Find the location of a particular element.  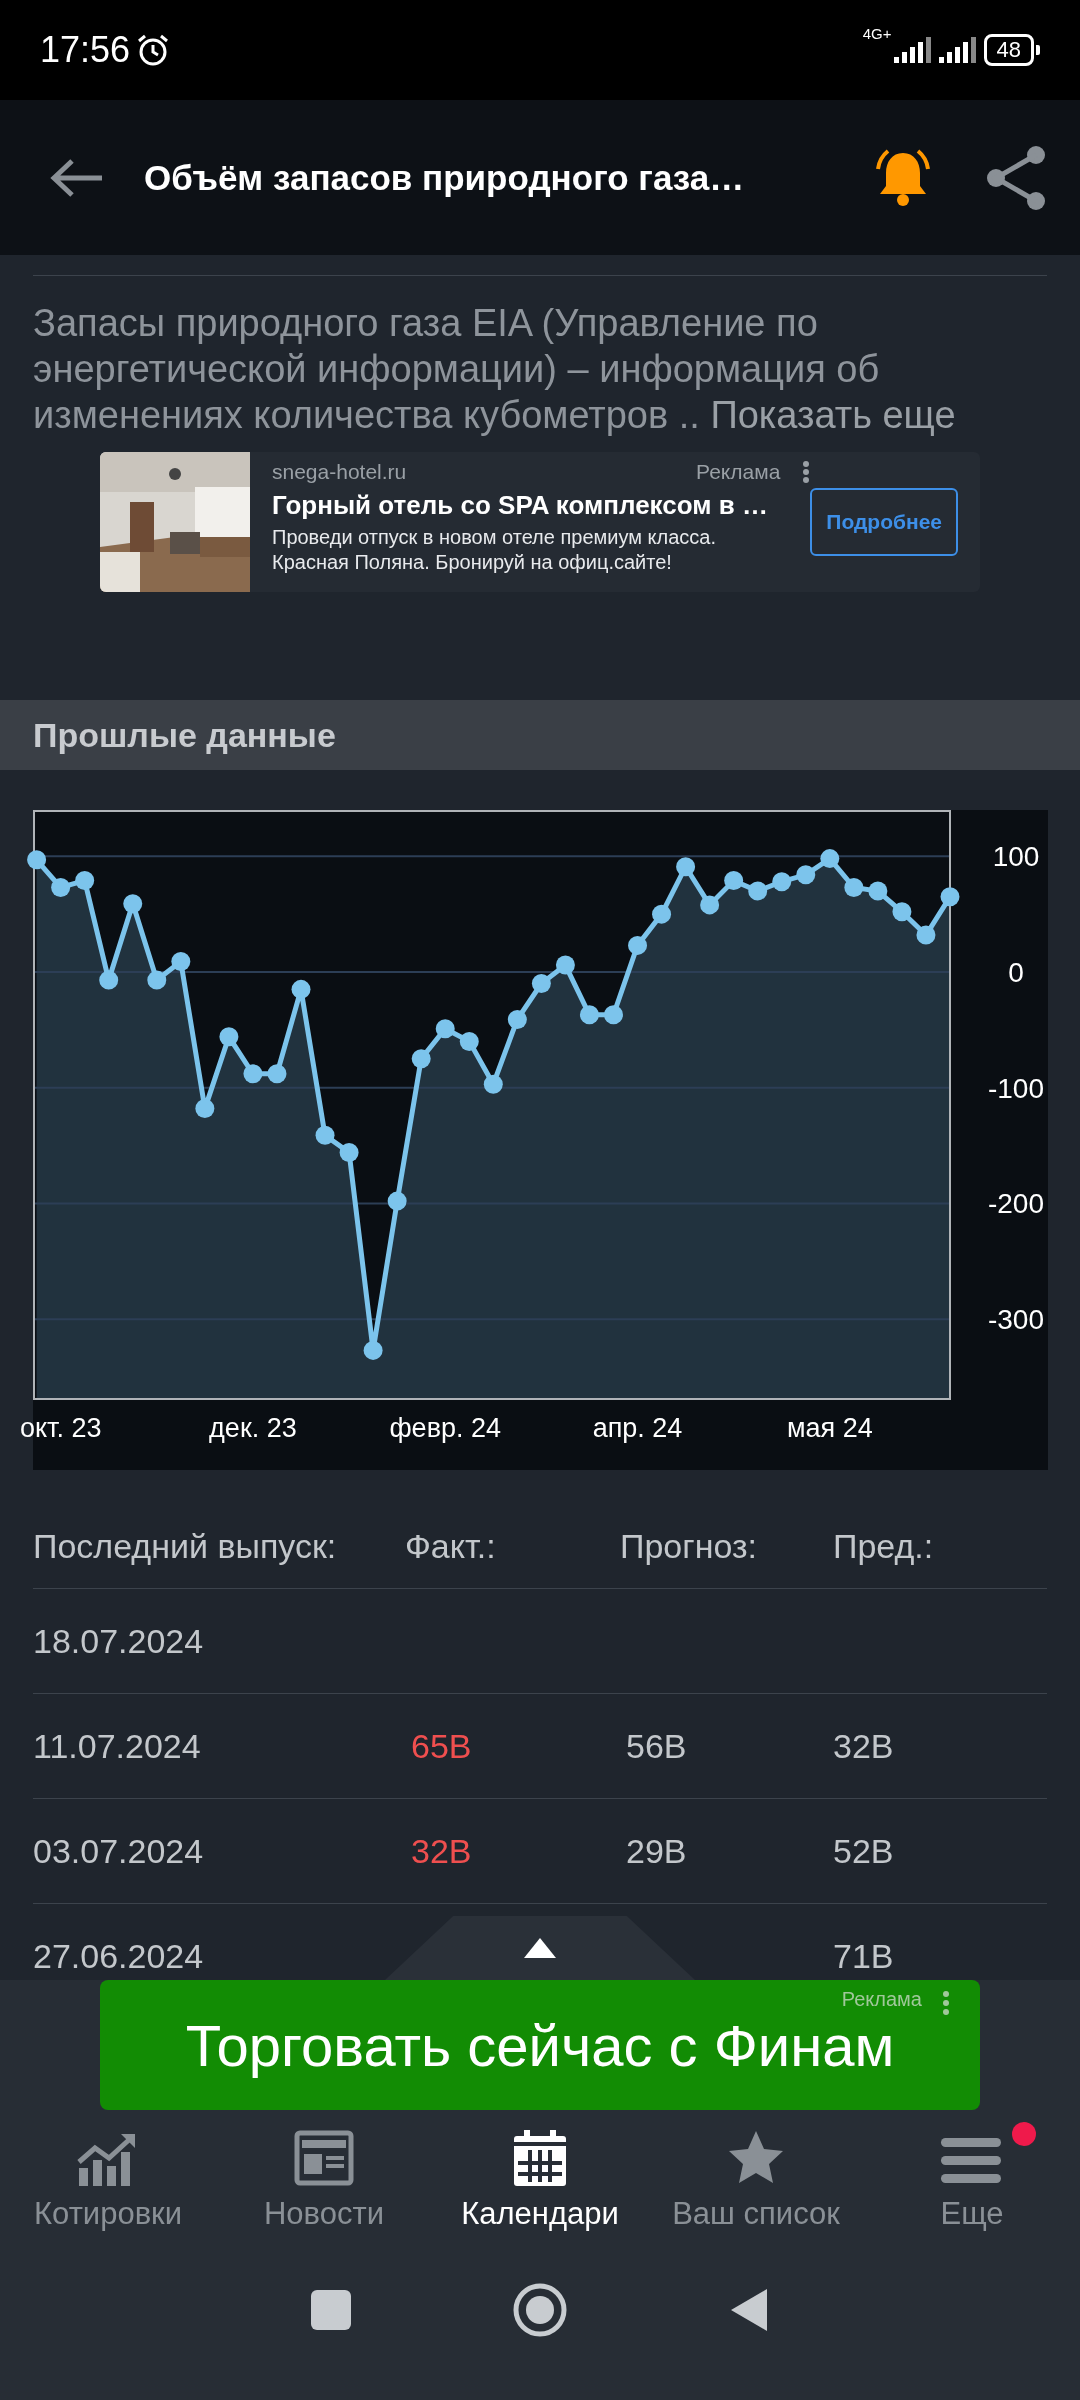

ad-banner: Реклама Торговать сейчас с Финам is located at coordinates (540, 2045).